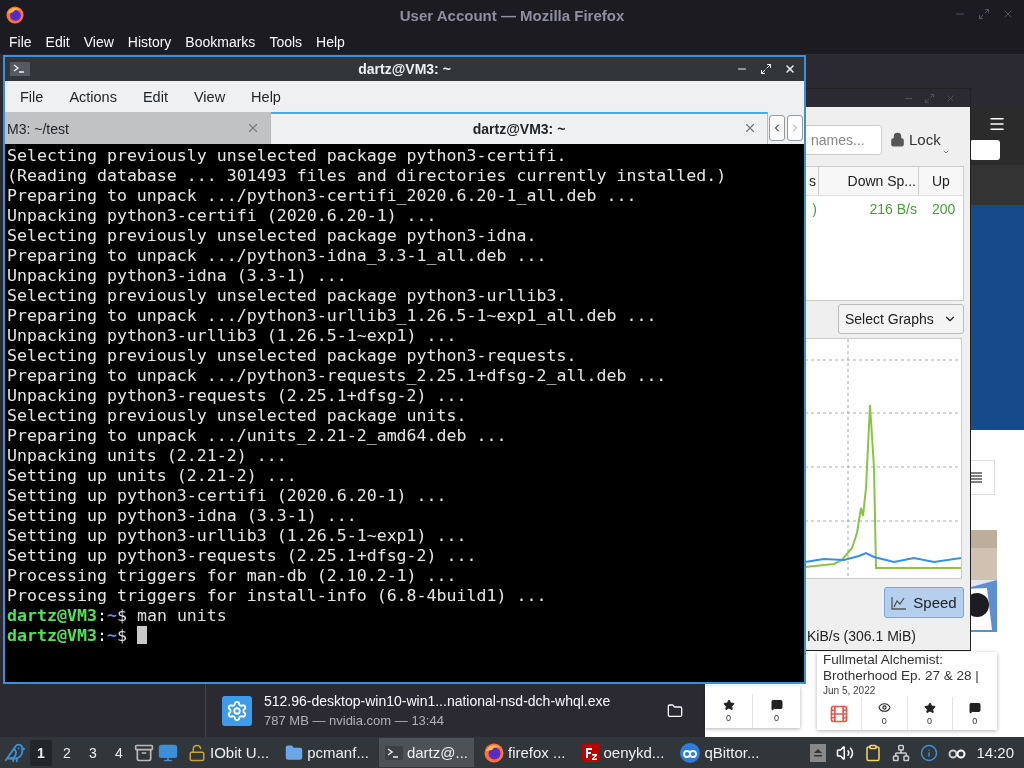 This screenshot has height=768, width=1024. I want to click on menu-item: History, so click(149, 42).